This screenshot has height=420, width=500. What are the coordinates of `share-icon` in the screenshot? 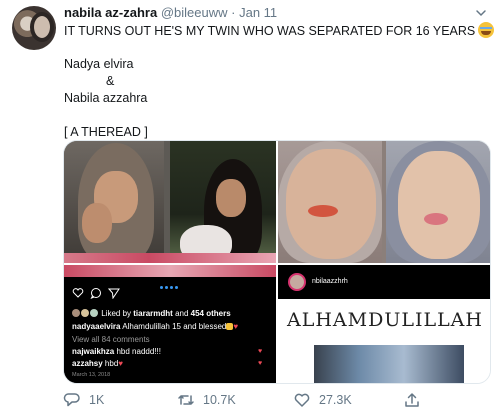 It's located at (412, 400).